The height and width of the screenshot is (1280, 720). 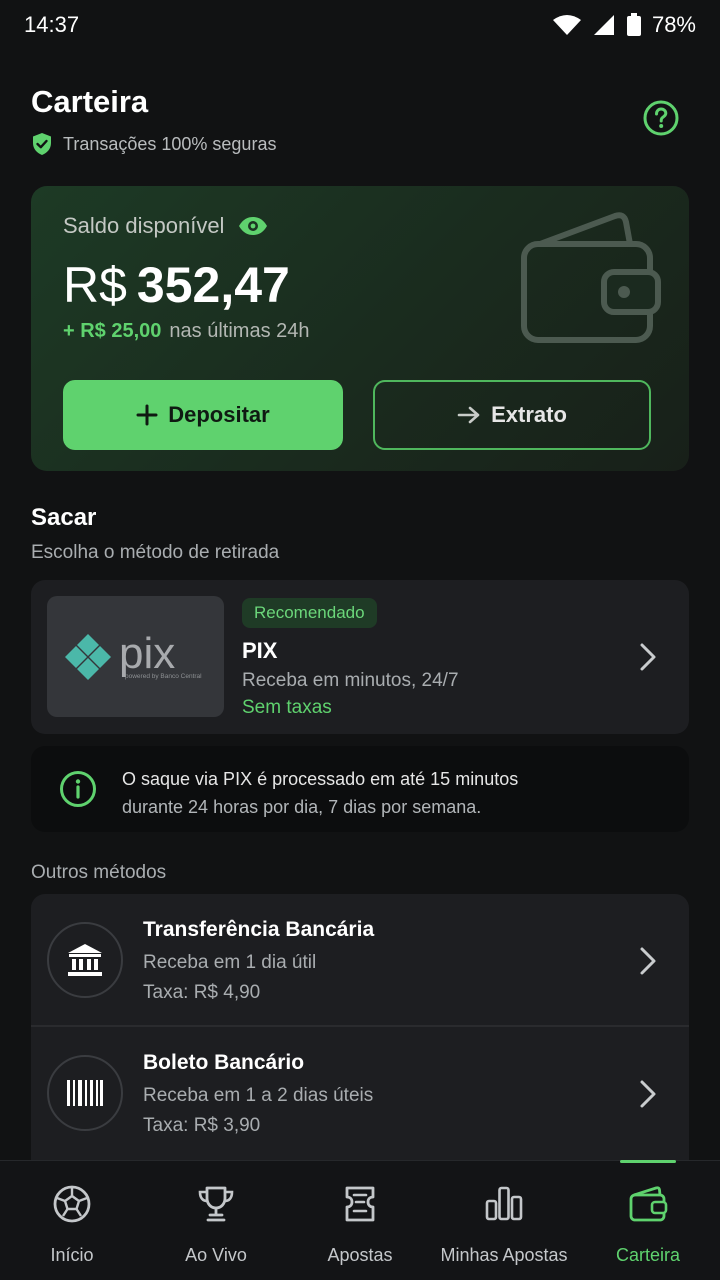 I want to click on nav-item-minhas-apostas: Minhas Apostas, so click(x=504, y=1220).